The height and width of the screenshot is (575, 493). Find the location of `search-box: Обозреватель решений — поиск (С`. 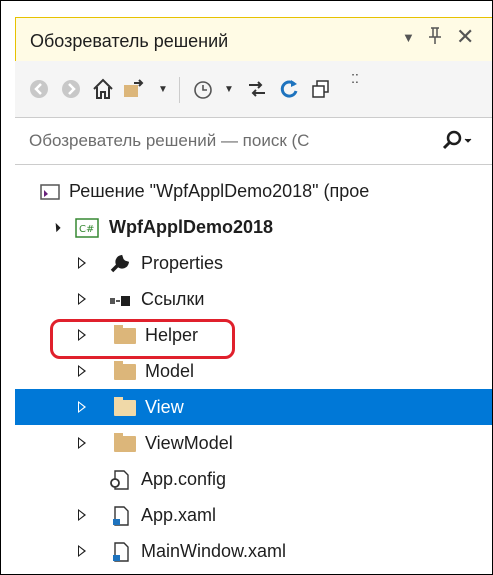

search-box: Обозреватель решений — поиск (С is located at coordinates (253, 141).